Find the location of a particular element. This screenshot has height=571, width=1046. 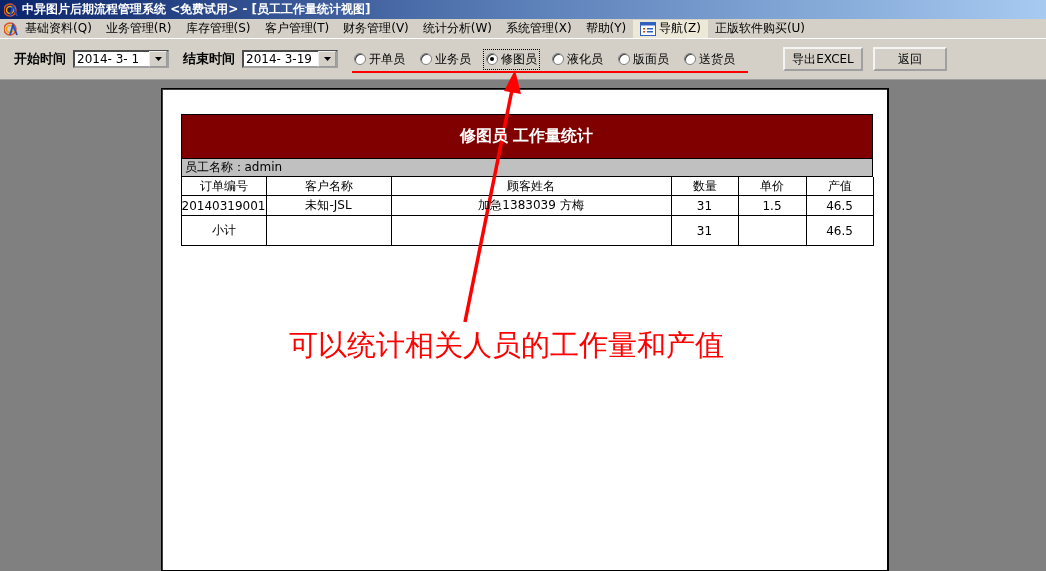

column-header: 订单编号 is located at coordinates (224, 186).